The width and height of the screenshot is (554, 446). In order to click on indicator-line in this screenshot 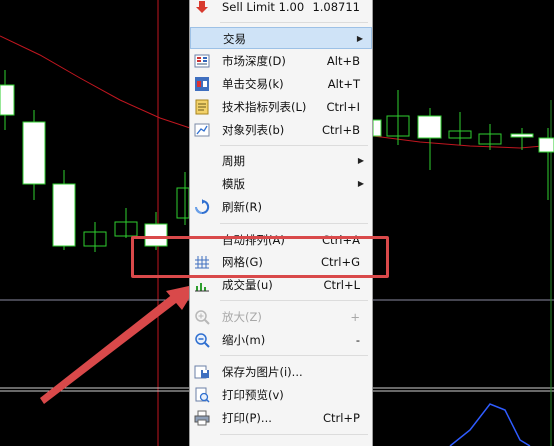, I will do `click(490, 424)`.